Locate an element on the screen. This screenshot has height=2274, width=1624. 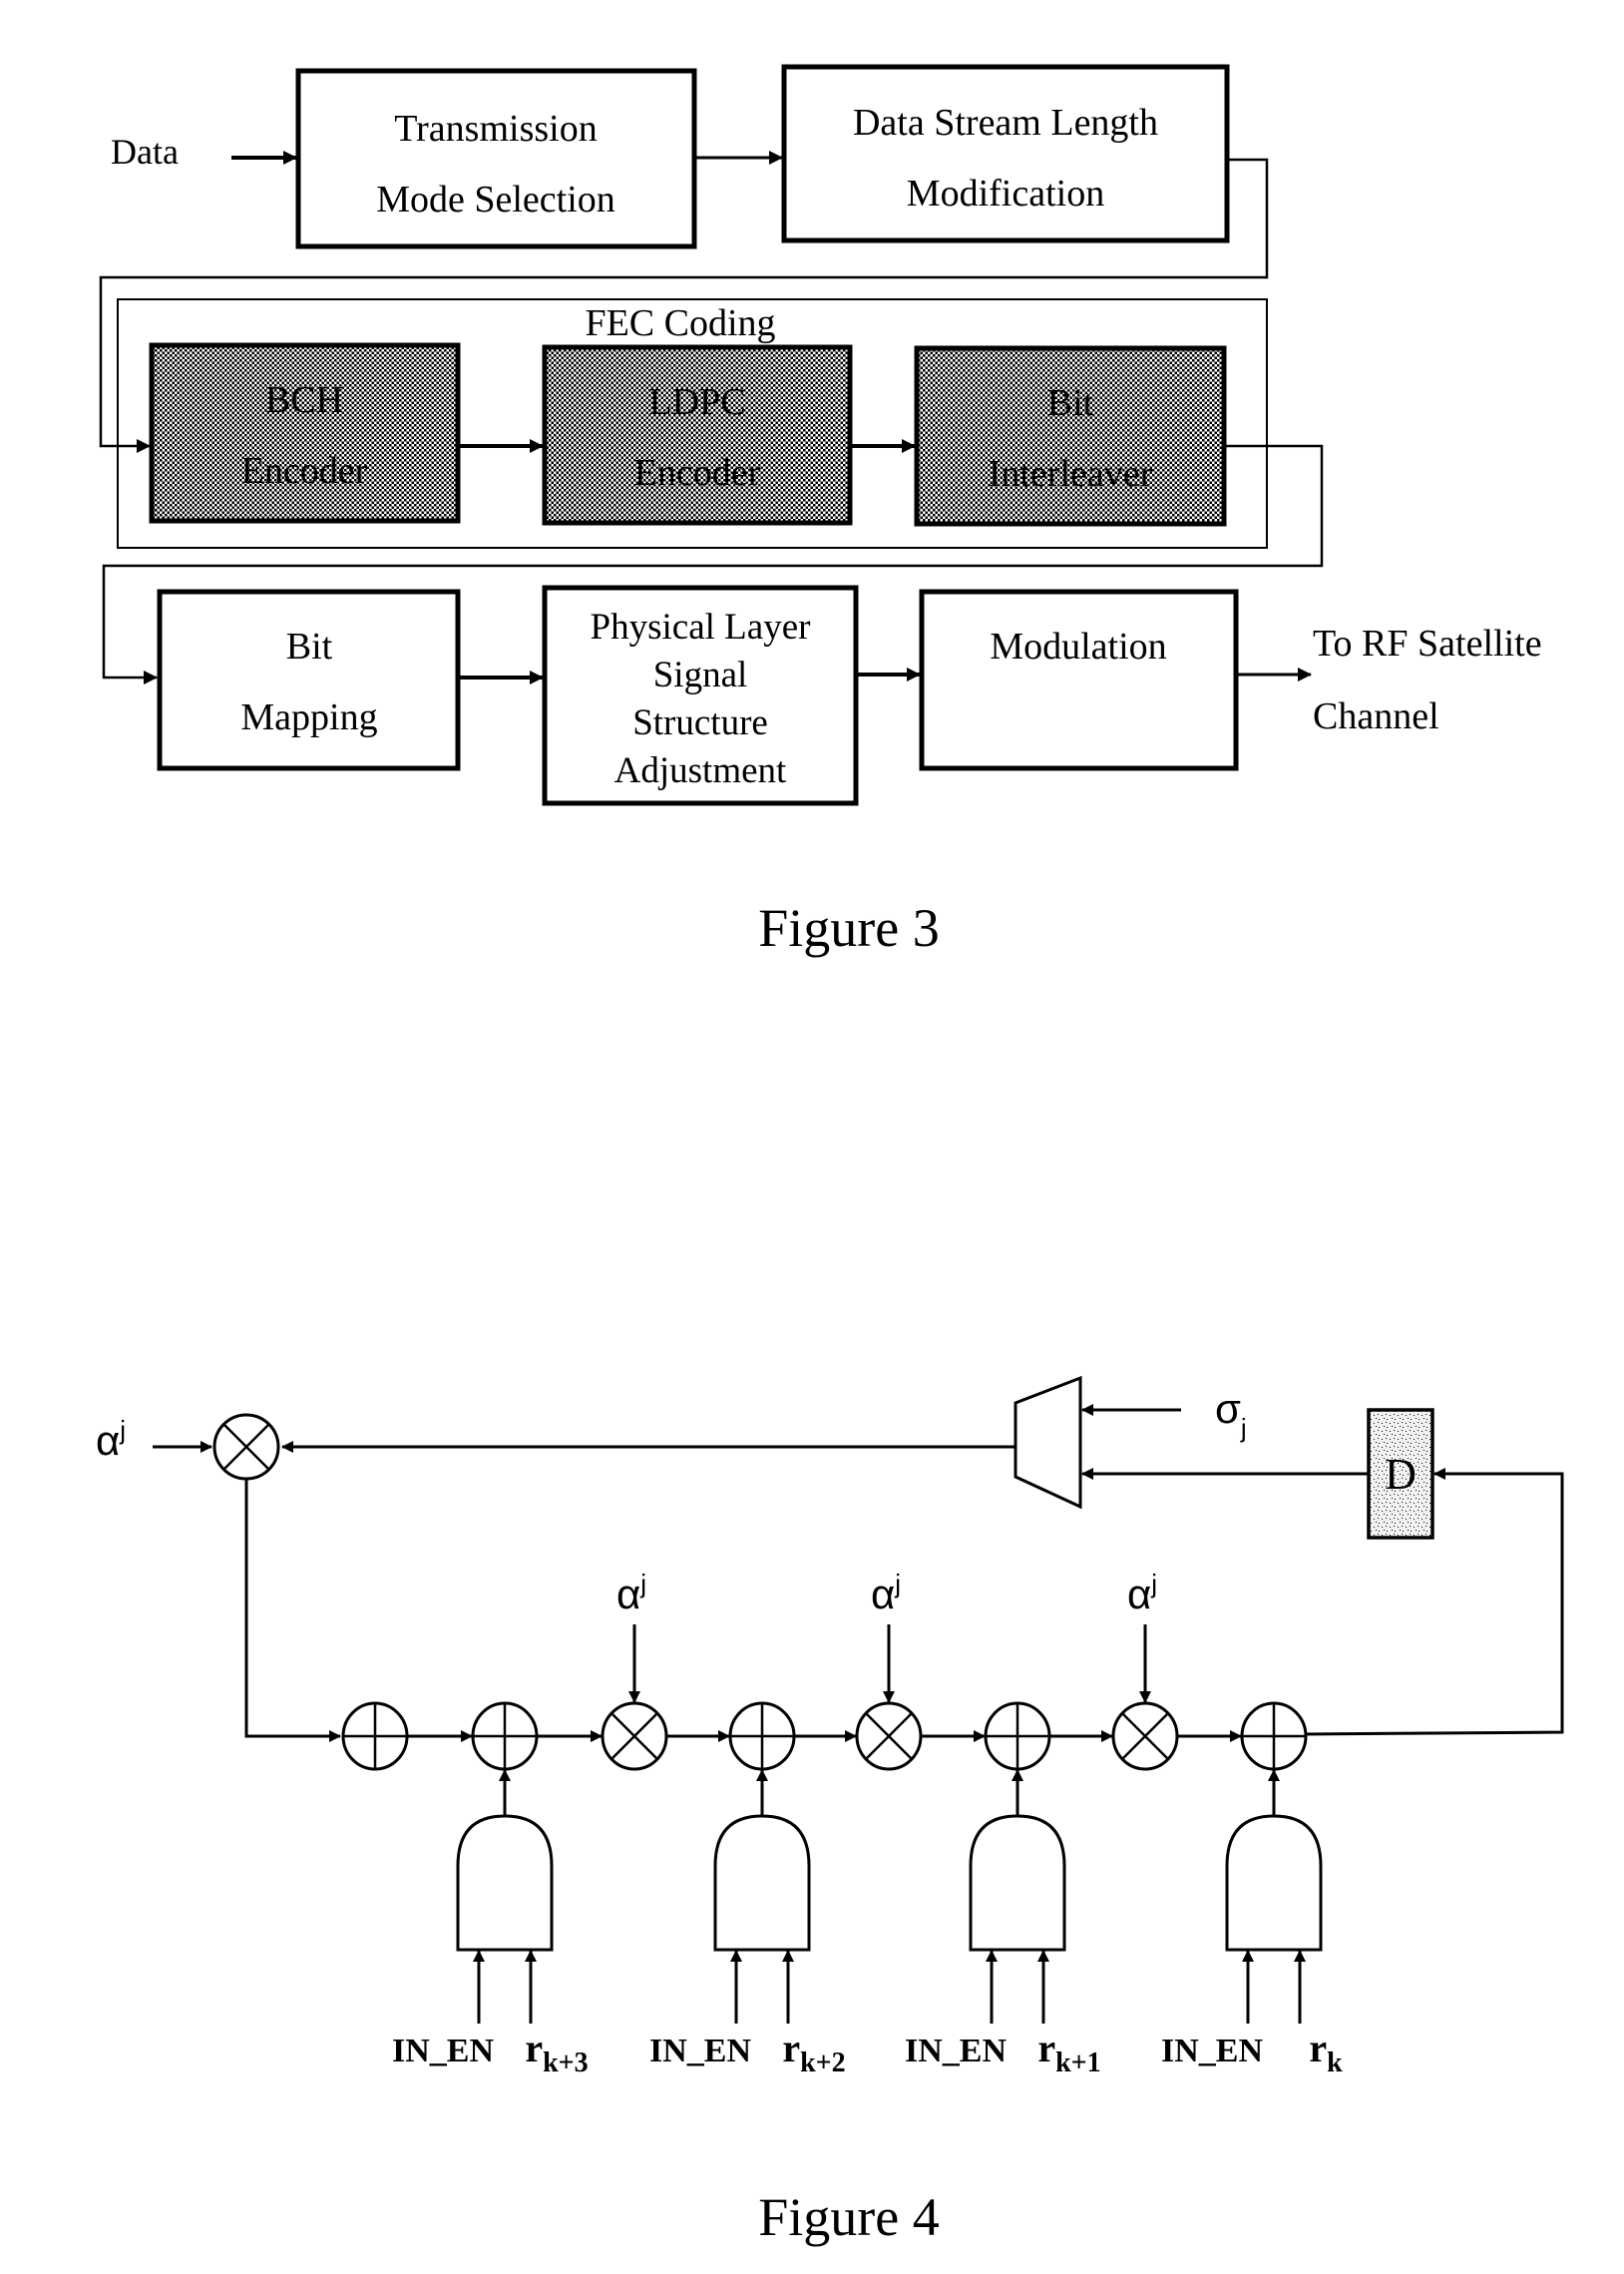
output-label: To RF Satellite is located at coordinates (1427, 644).